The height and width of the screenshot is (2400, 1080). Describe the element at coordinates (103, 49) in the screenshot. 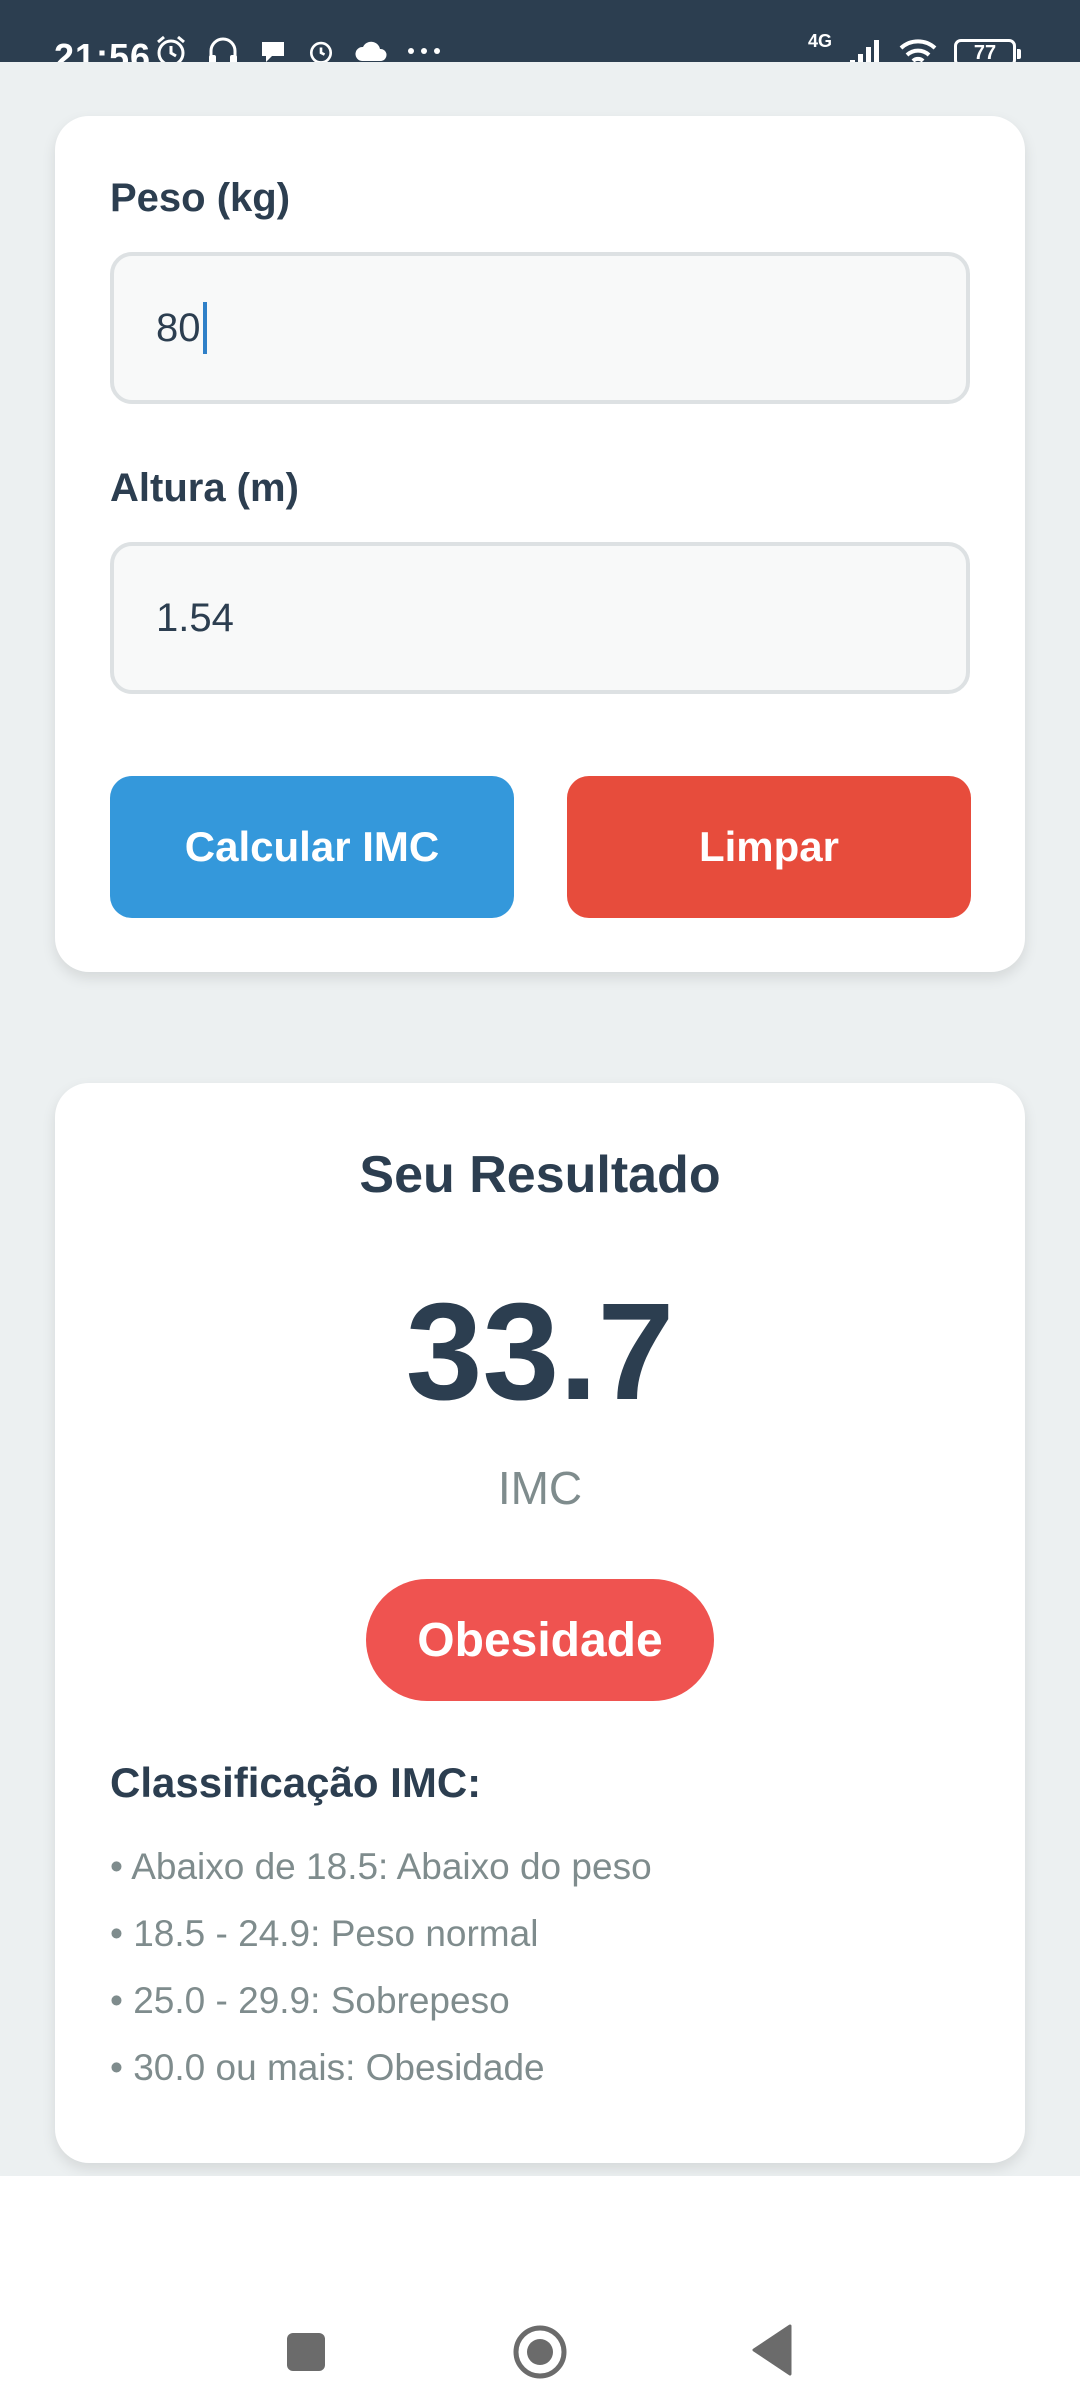

I see `status-time: 21:56` at that location.